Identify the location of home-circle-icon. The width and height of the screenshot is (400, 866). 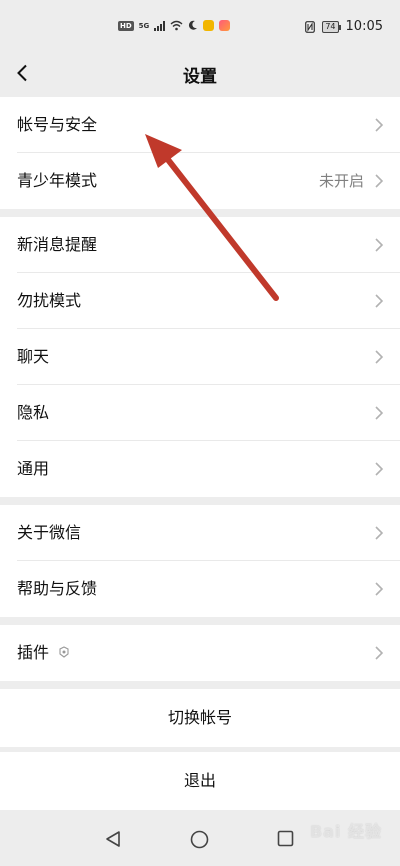
(199, 839).